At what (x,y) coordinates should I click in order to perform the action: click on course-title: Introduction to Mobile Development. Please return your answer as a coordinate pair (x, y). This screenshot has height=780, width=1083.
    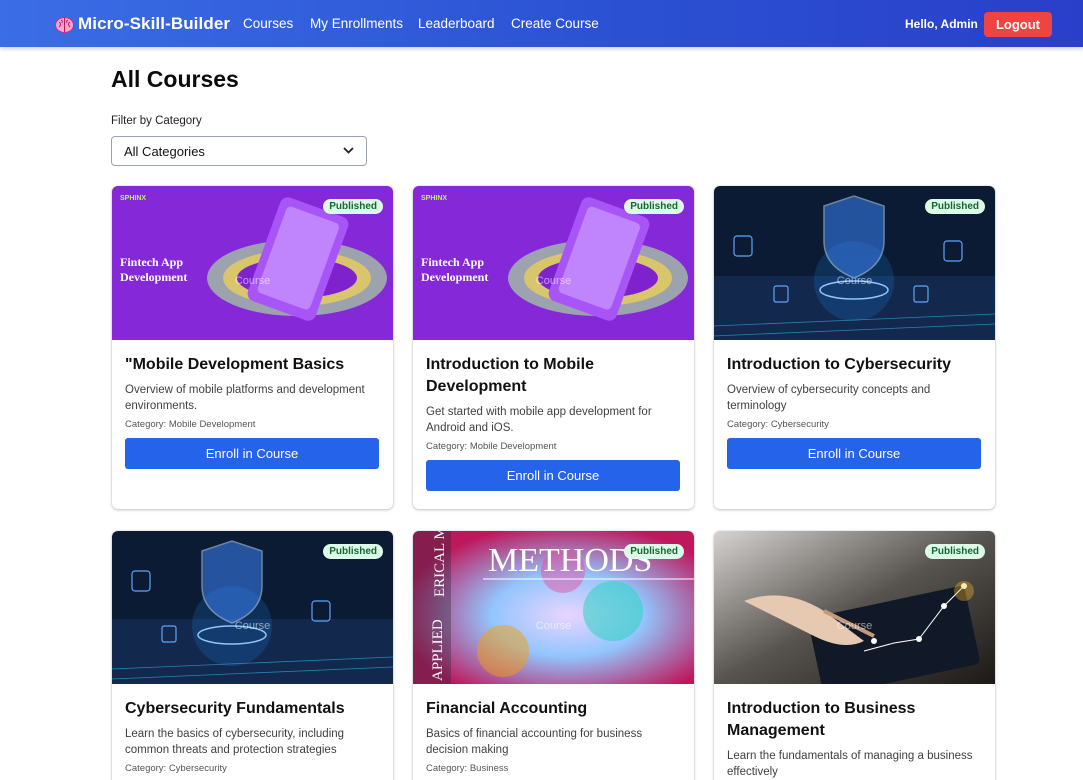
    Looking at the image, I should click on (510, 375).